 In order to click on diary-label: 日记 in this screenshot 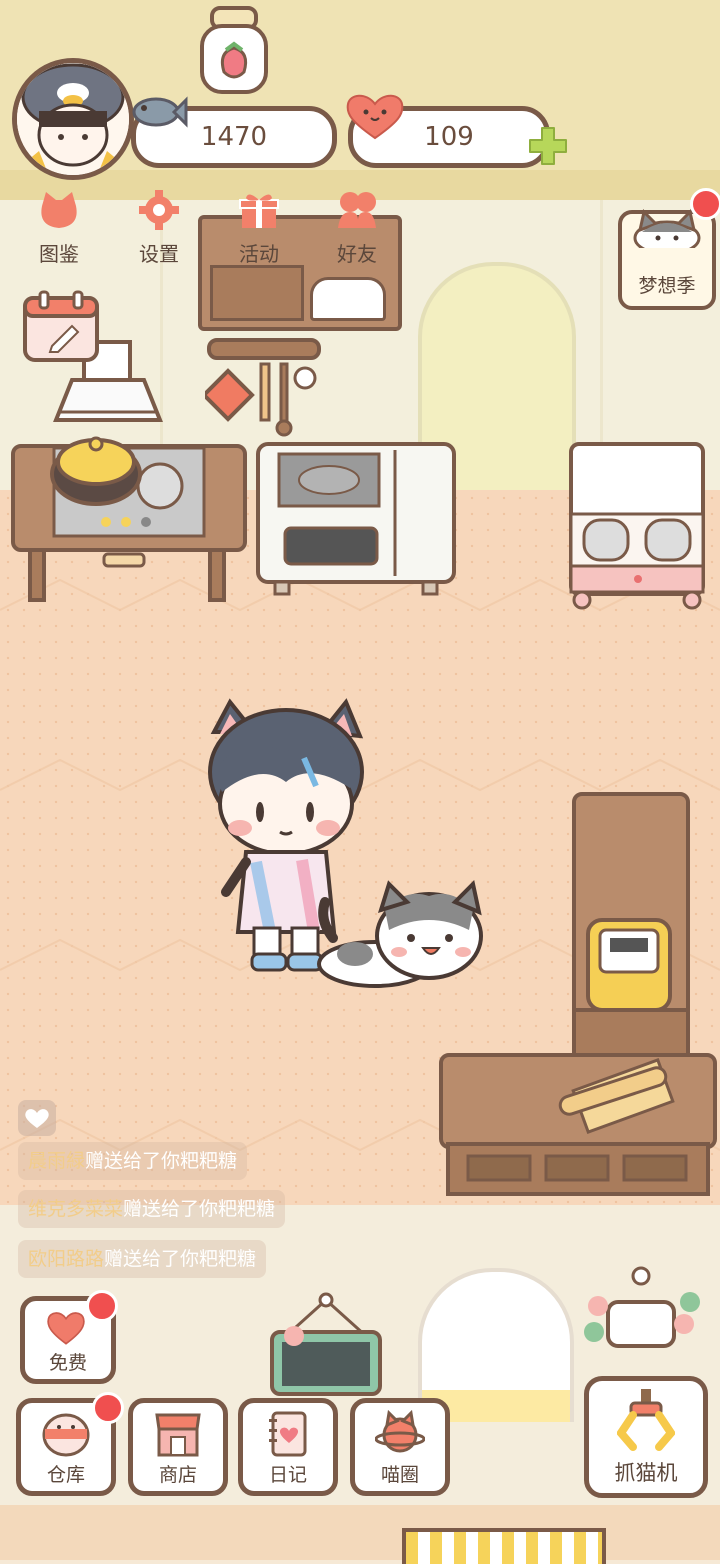, I will do `click(287, 1475)`.